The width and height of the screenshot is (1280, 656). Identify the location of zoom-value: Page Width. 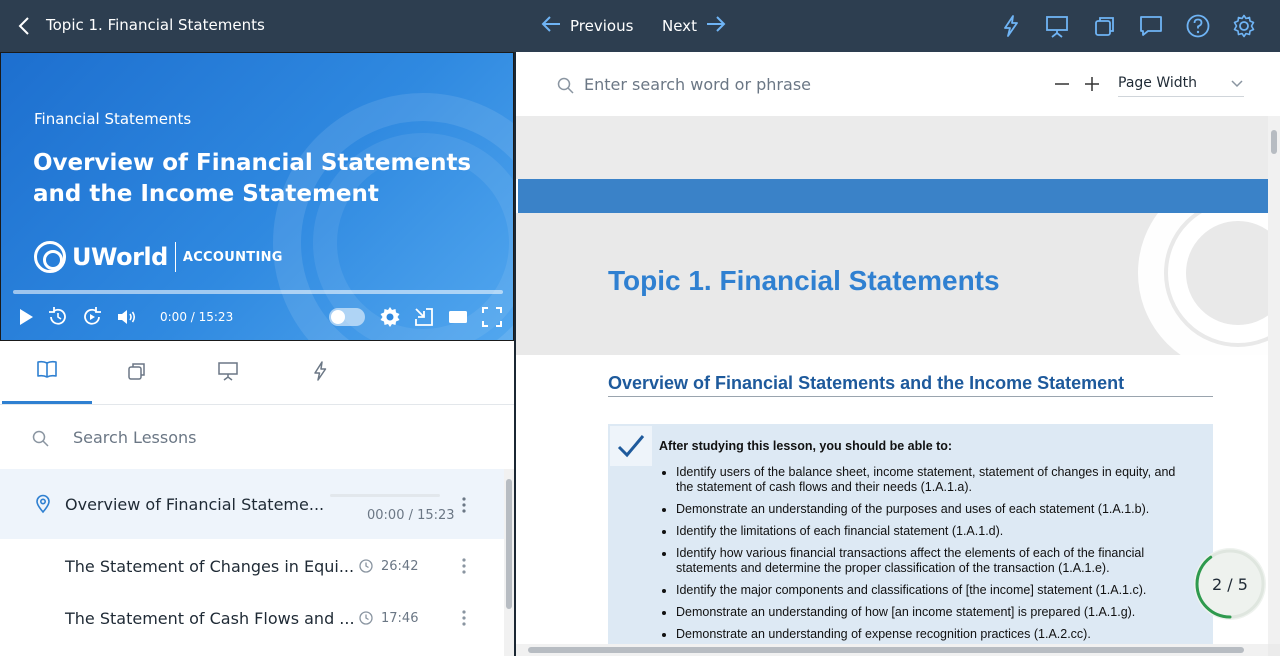
(1158, 83).